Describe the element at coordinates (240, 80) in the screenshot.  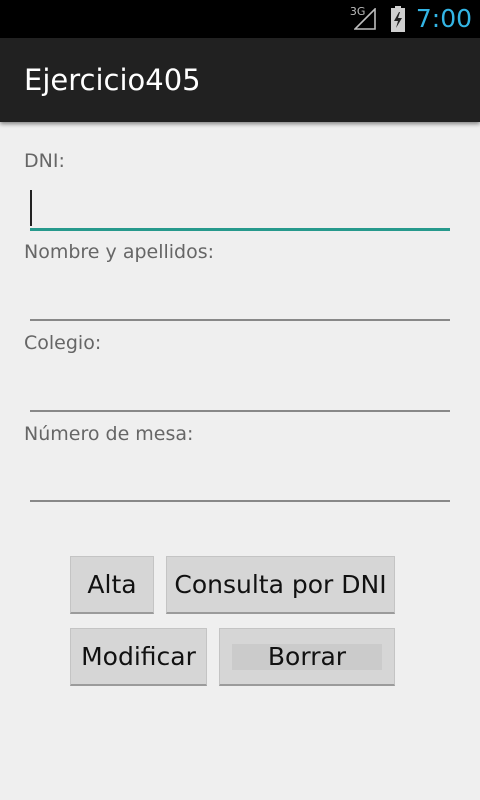
I see `action-bar: Ejercicio405` at that location.